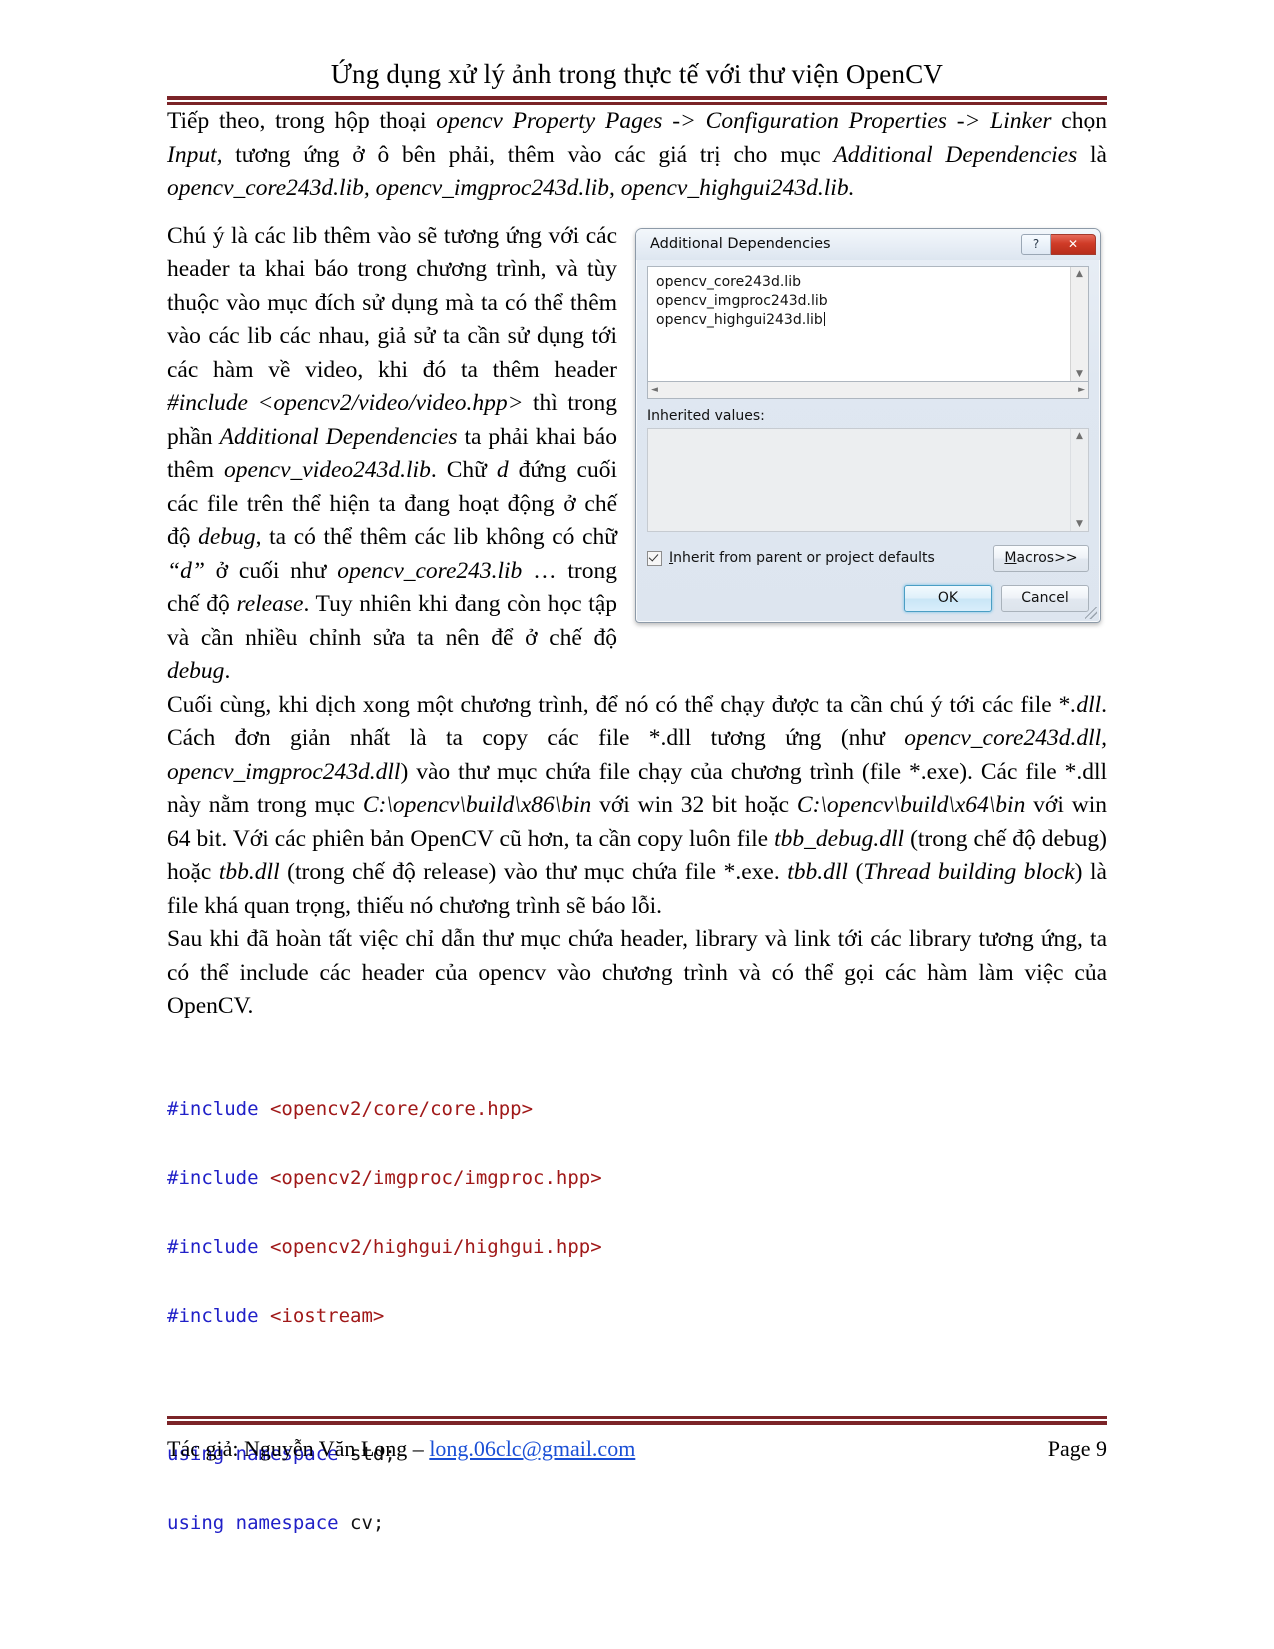  Describe the element at coordinates (253, 1522) in the screenshot. I see `code-keyword: using namespace` at that location.